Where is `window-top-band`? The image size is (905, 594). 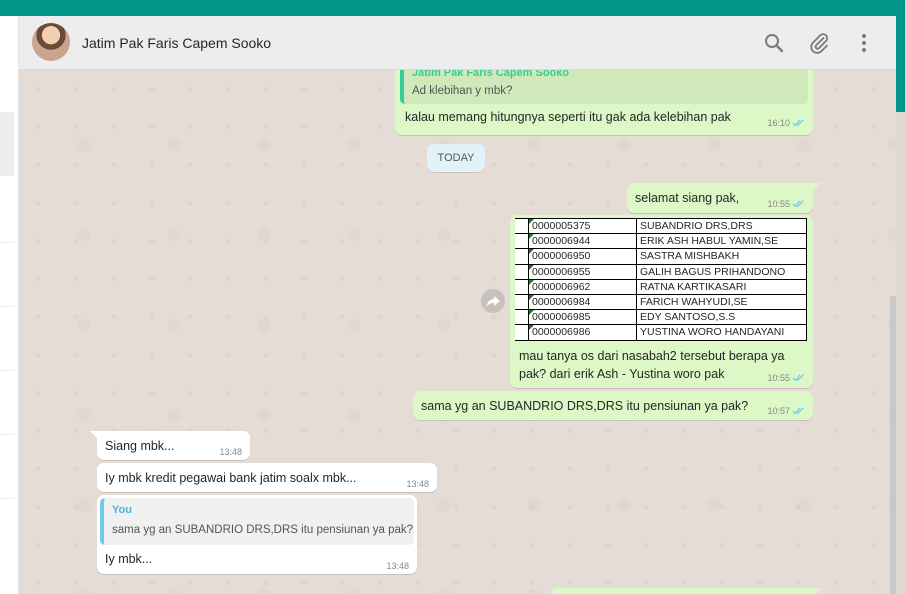 window-top-band is located at coordinates (452, 8).